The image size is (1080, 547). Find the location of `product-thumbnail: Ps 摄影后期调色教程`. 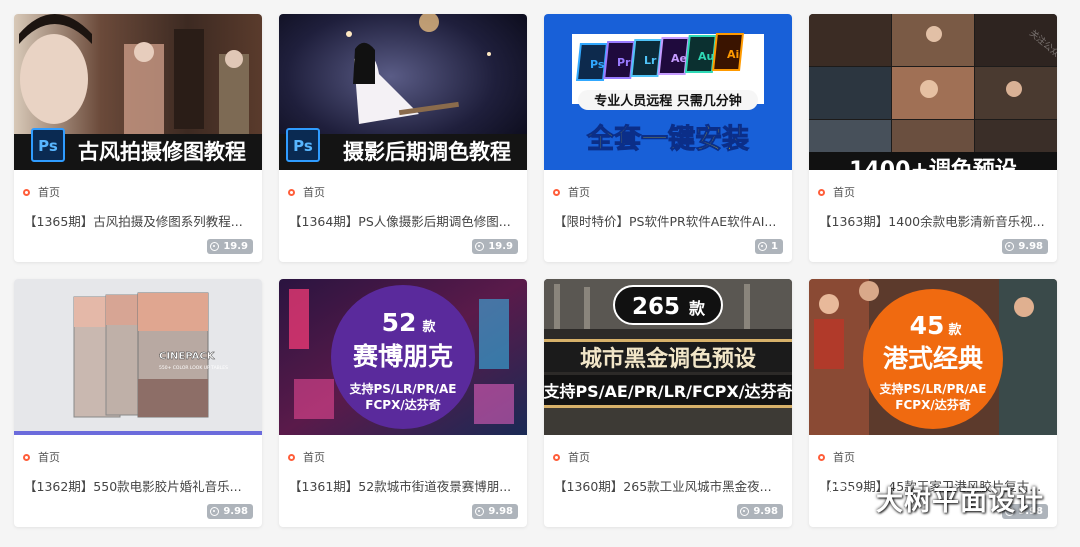

product-thumbnail: Ps 摄影后期调色教程 is located at coordinates (403, 92).